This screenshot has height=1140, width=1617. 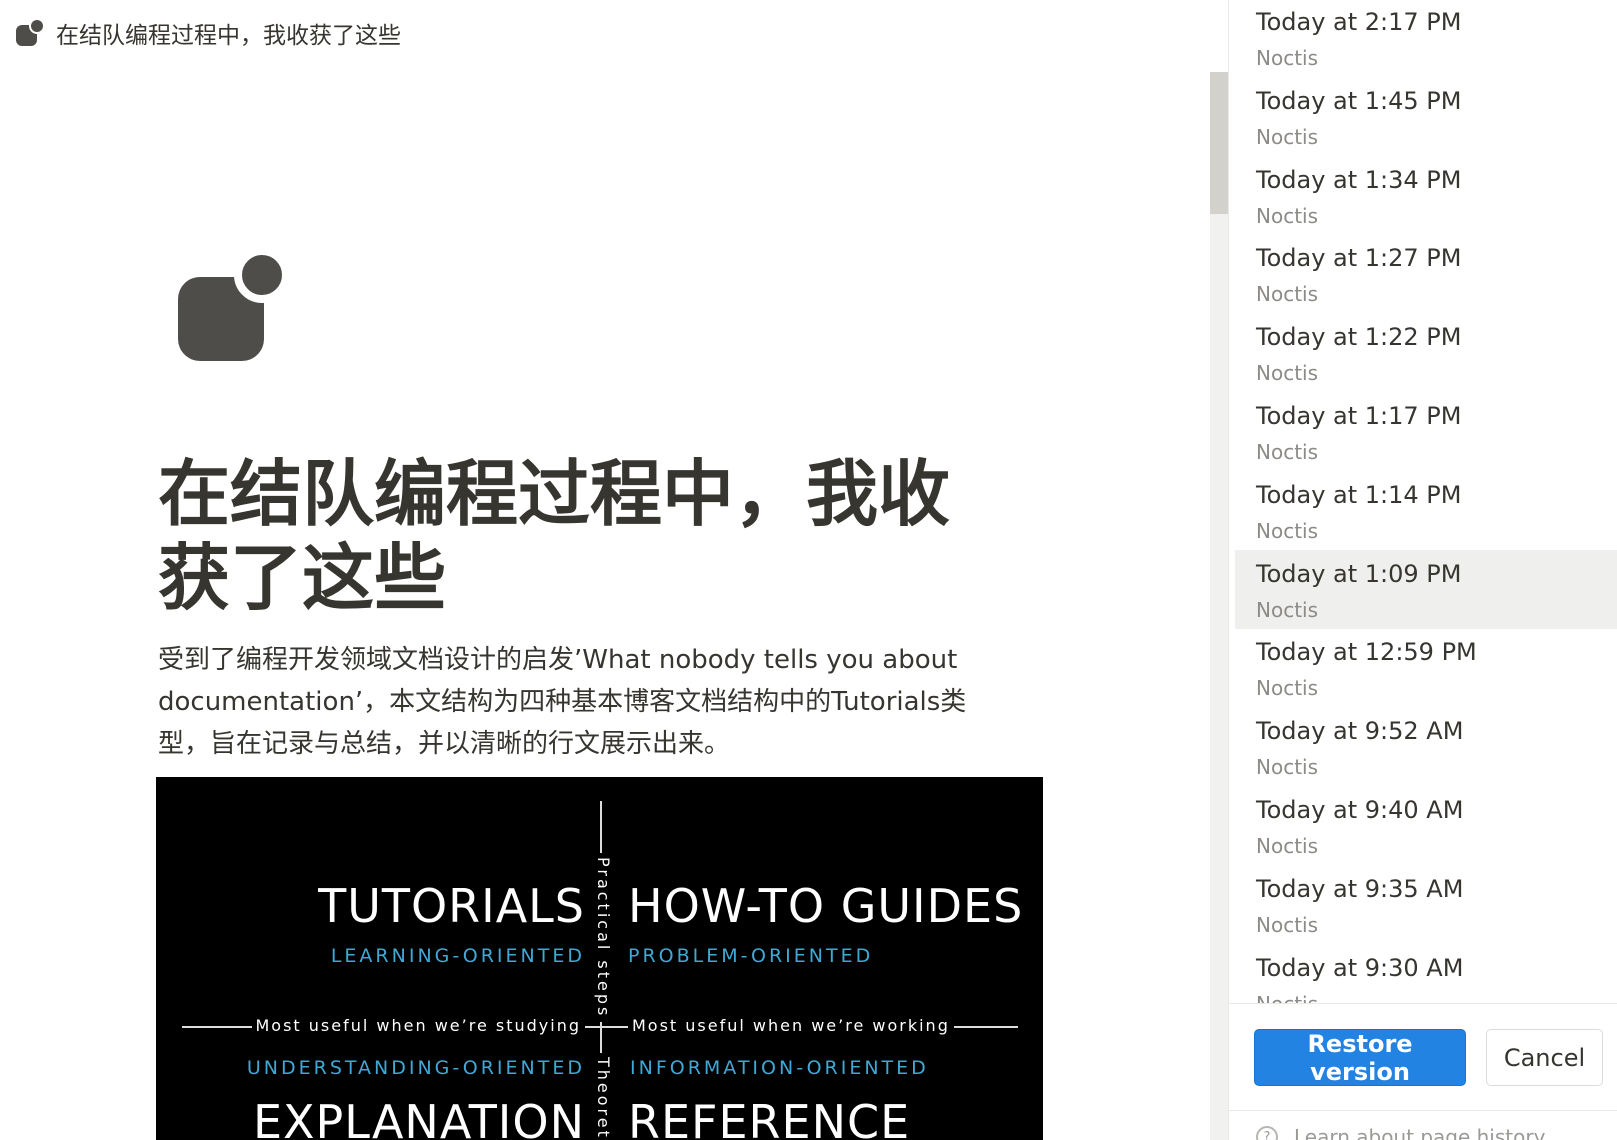 I want to click on version-item: Today at 1:45 PM Noctis, so click(x=1426, y=116).